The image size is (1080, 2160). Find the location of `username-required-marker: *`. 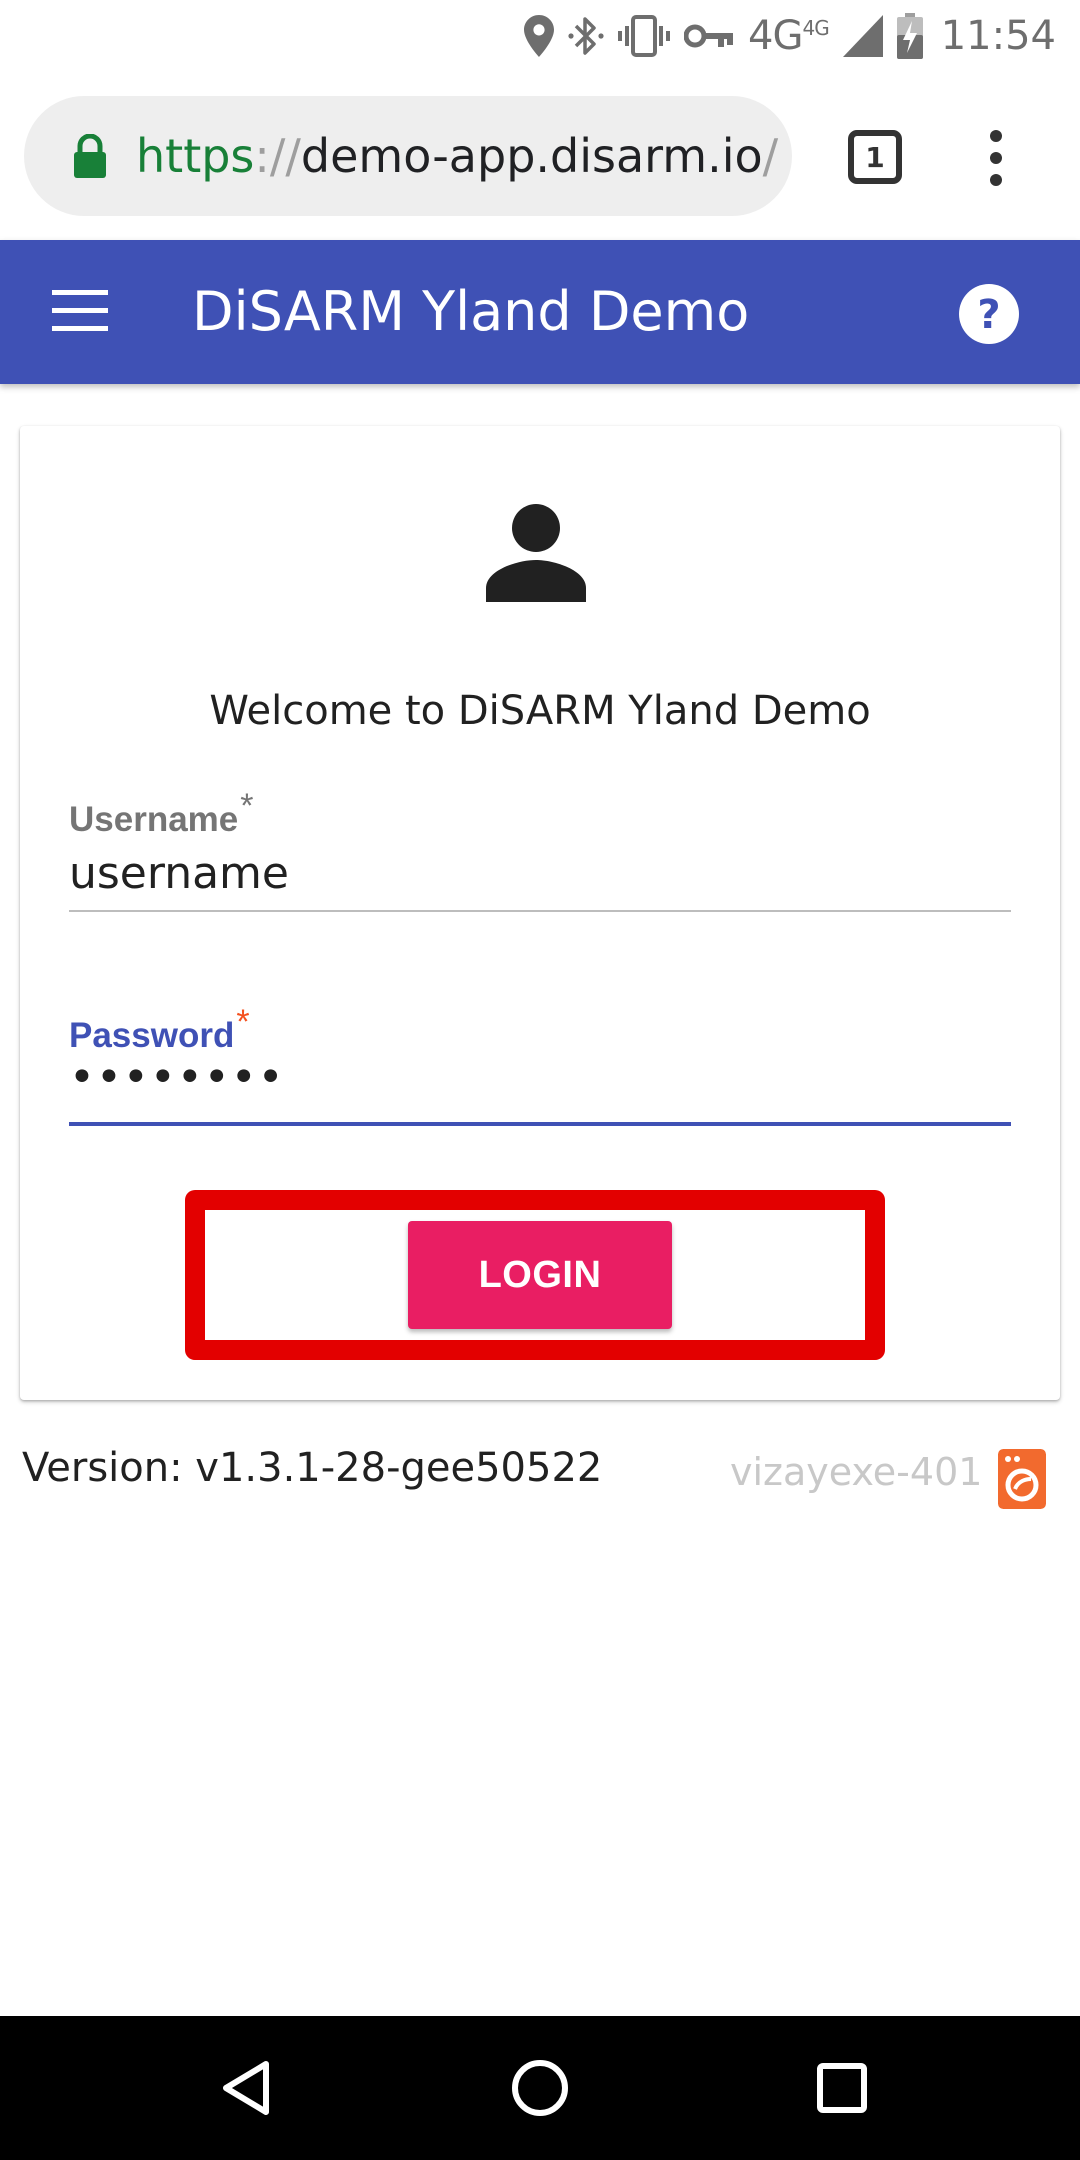

username-required-marker: * is located at coordinates (247, 806).